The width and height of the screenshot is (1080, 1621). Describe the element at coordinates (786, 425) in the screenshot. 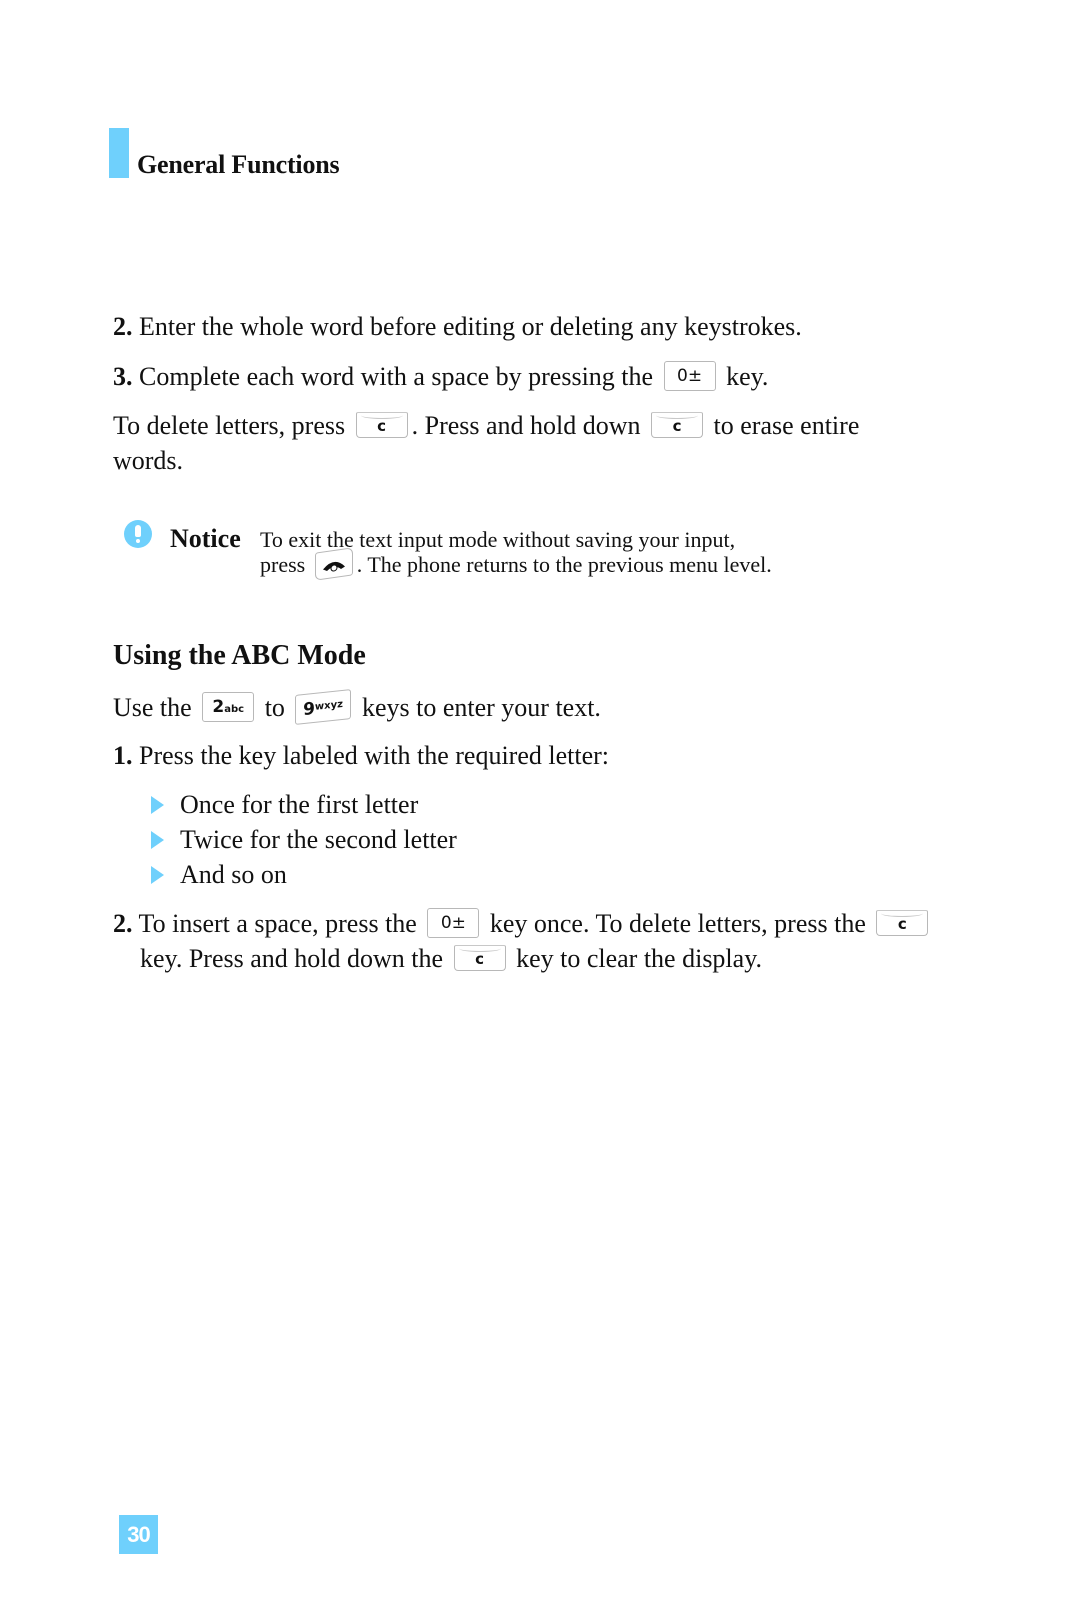

I see `delete-text-3: to erase entire` at that location.